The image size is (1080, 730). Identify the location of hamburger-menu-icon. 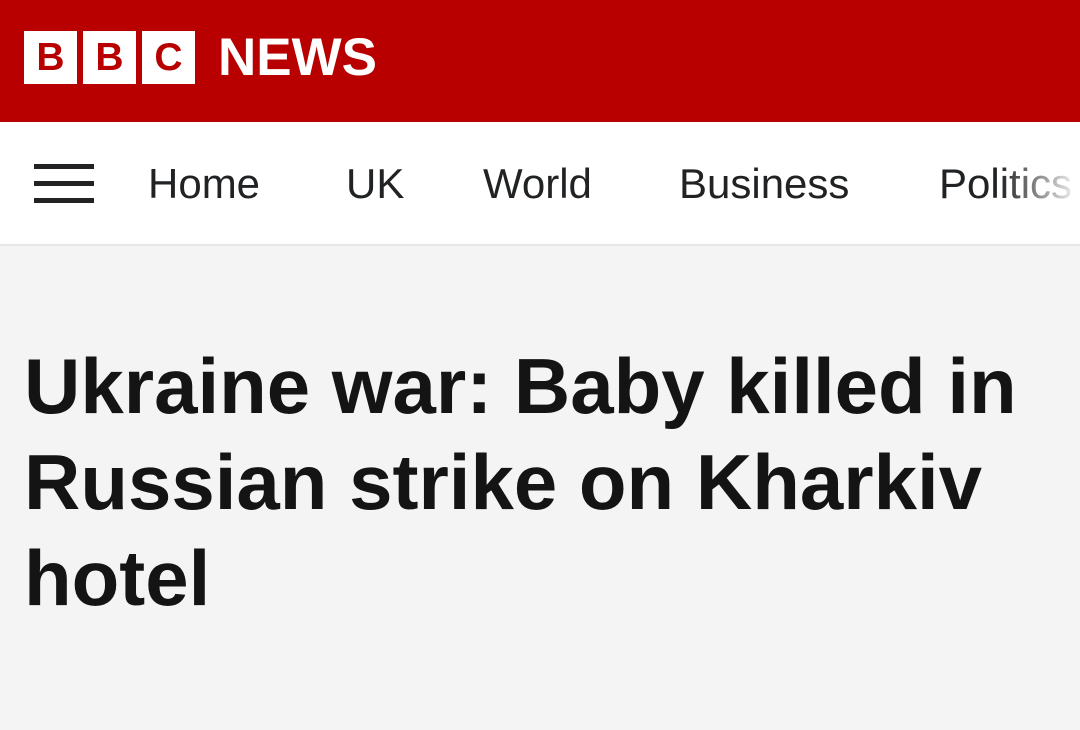
(64, 184).